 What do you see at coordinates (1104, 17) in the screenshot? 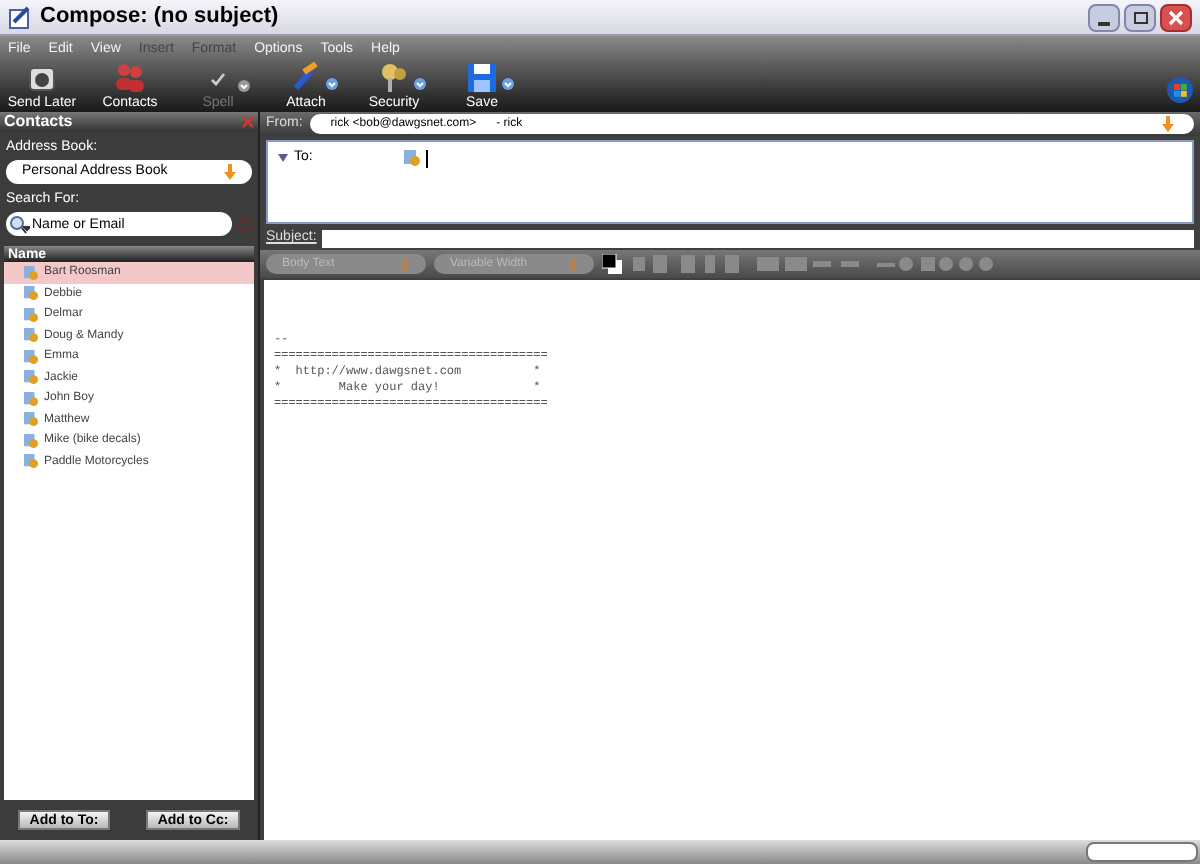
I see `minimize-button` at bounding box center [1104, 17].